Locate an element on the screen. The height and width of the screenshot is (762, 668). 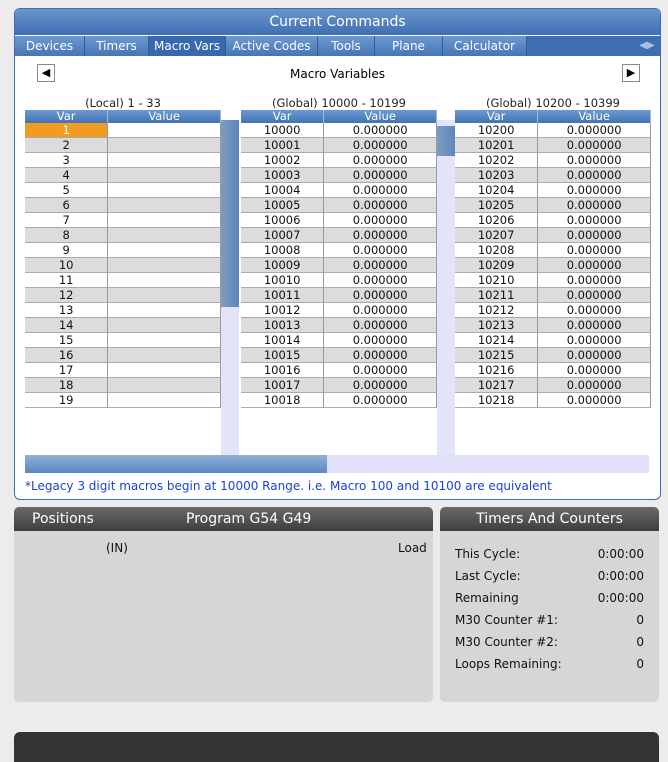
var-cell: 4 is located at coordinates (67, 175).